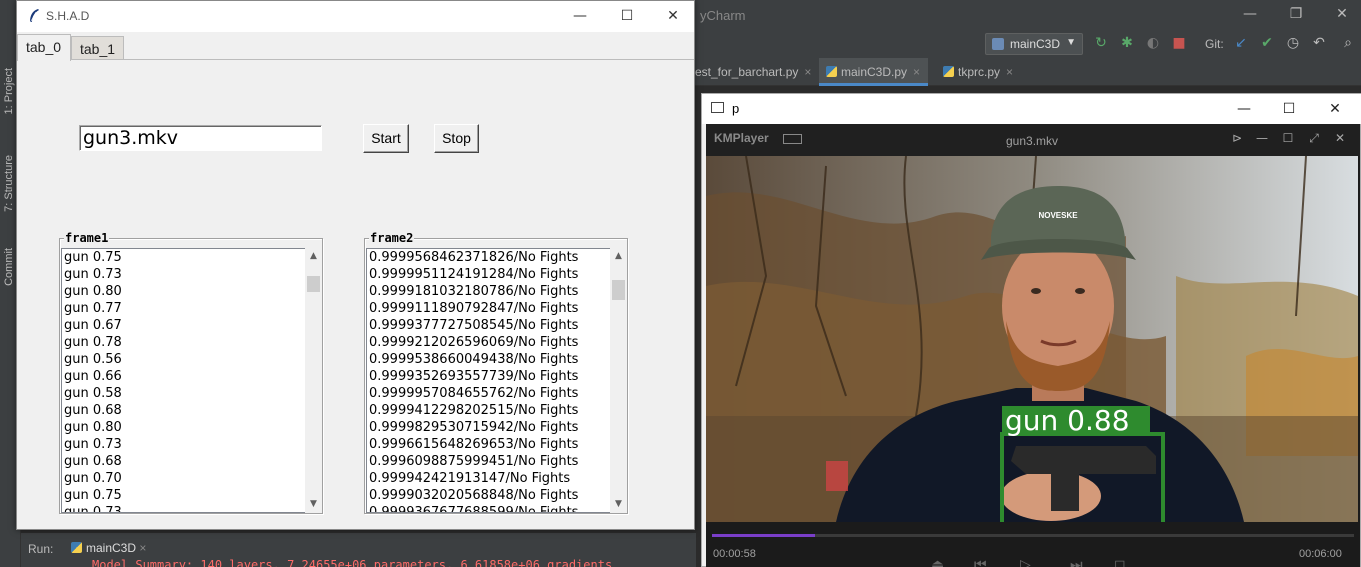 This screenshot has height=567, width=1361. I want to click on list-item: 0.9999412298202515/No Fights, so click(488, 410).